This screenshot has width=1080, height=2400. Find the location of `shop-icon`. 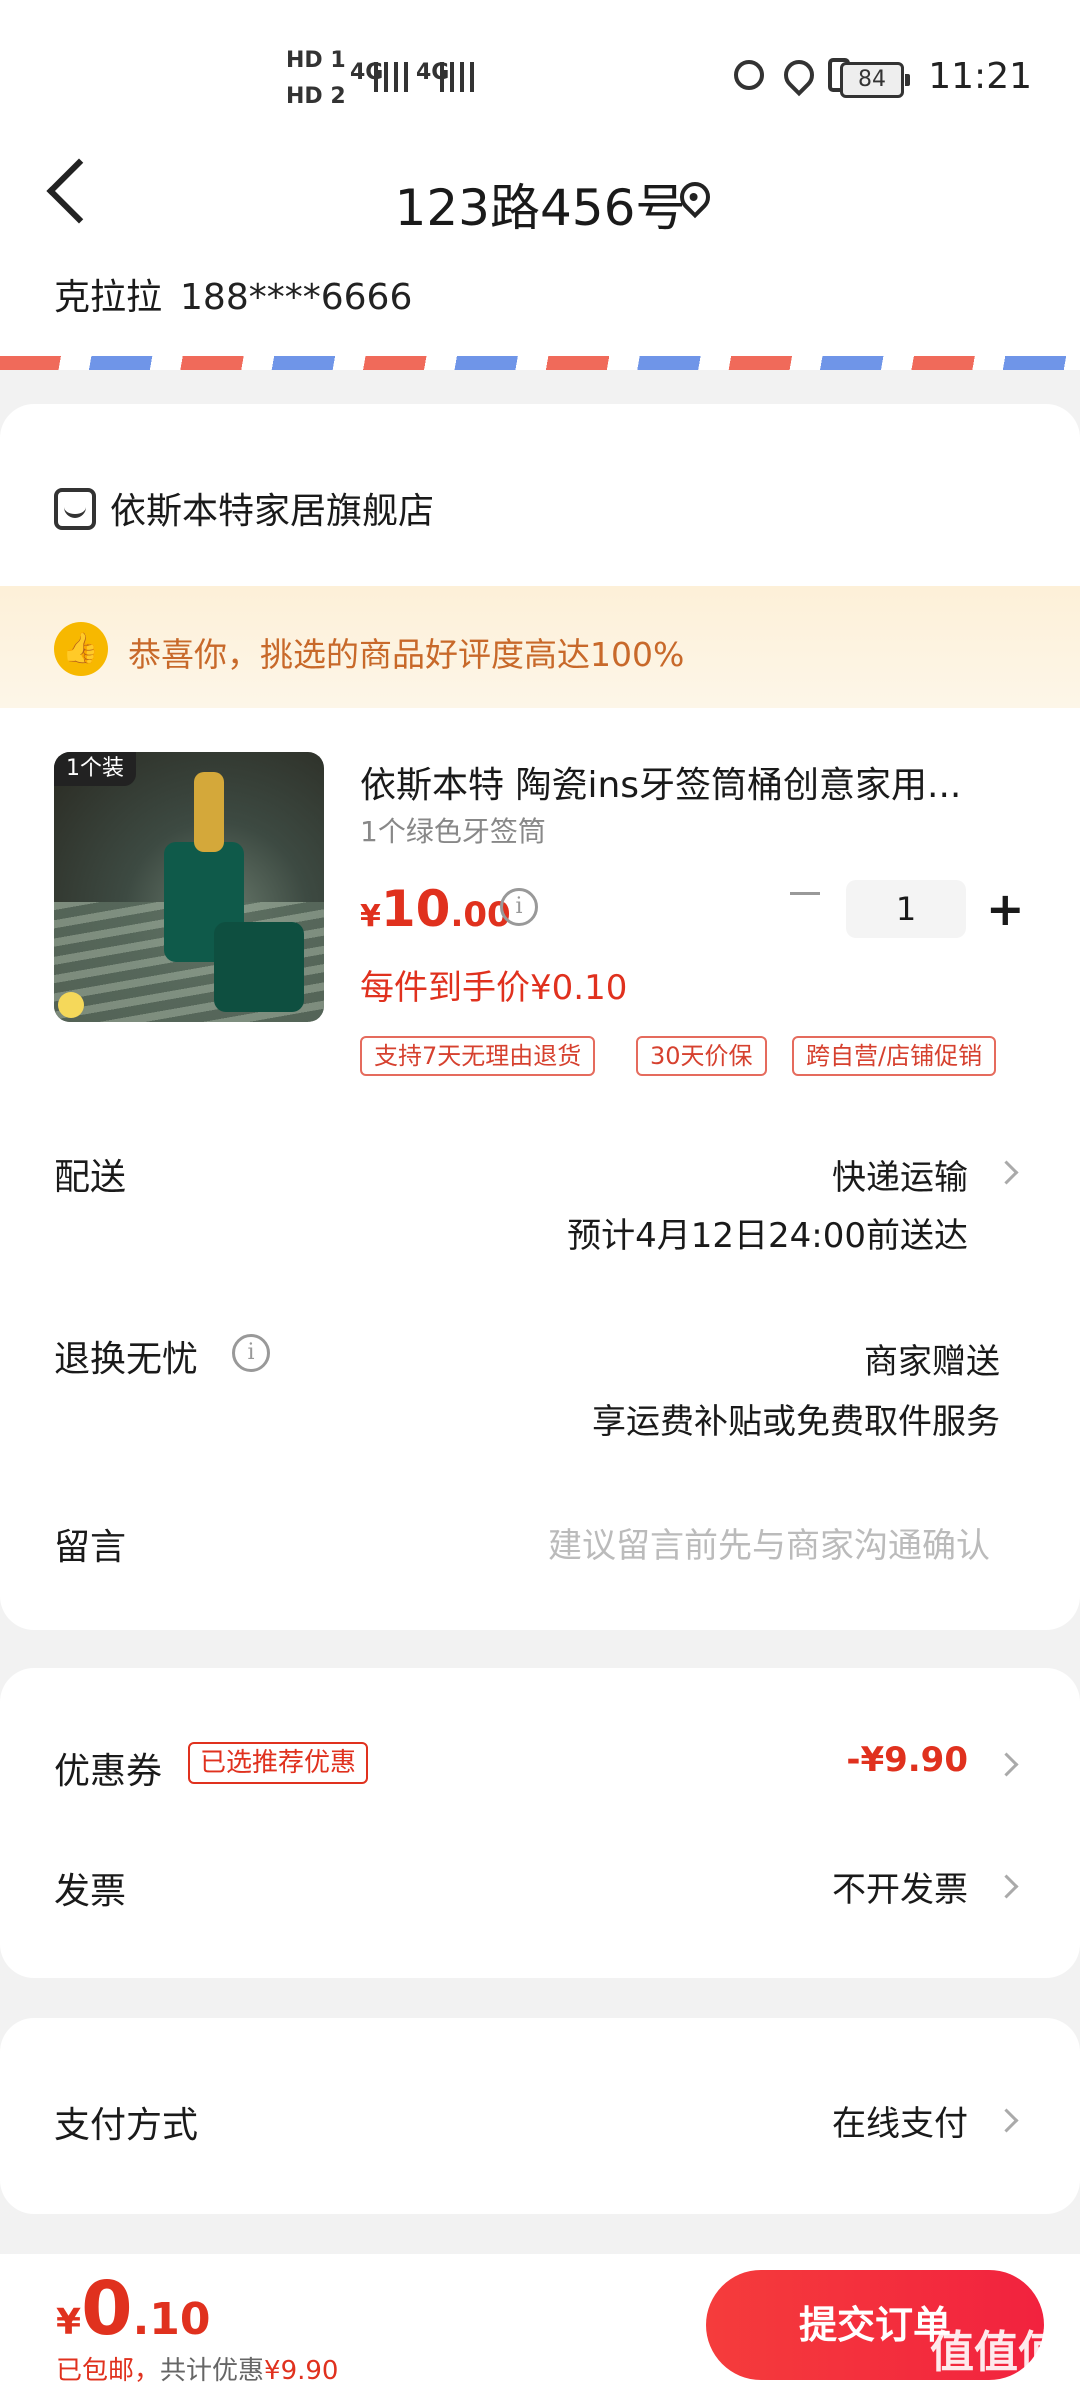

shop-icon is located at coordinates (75, 509).